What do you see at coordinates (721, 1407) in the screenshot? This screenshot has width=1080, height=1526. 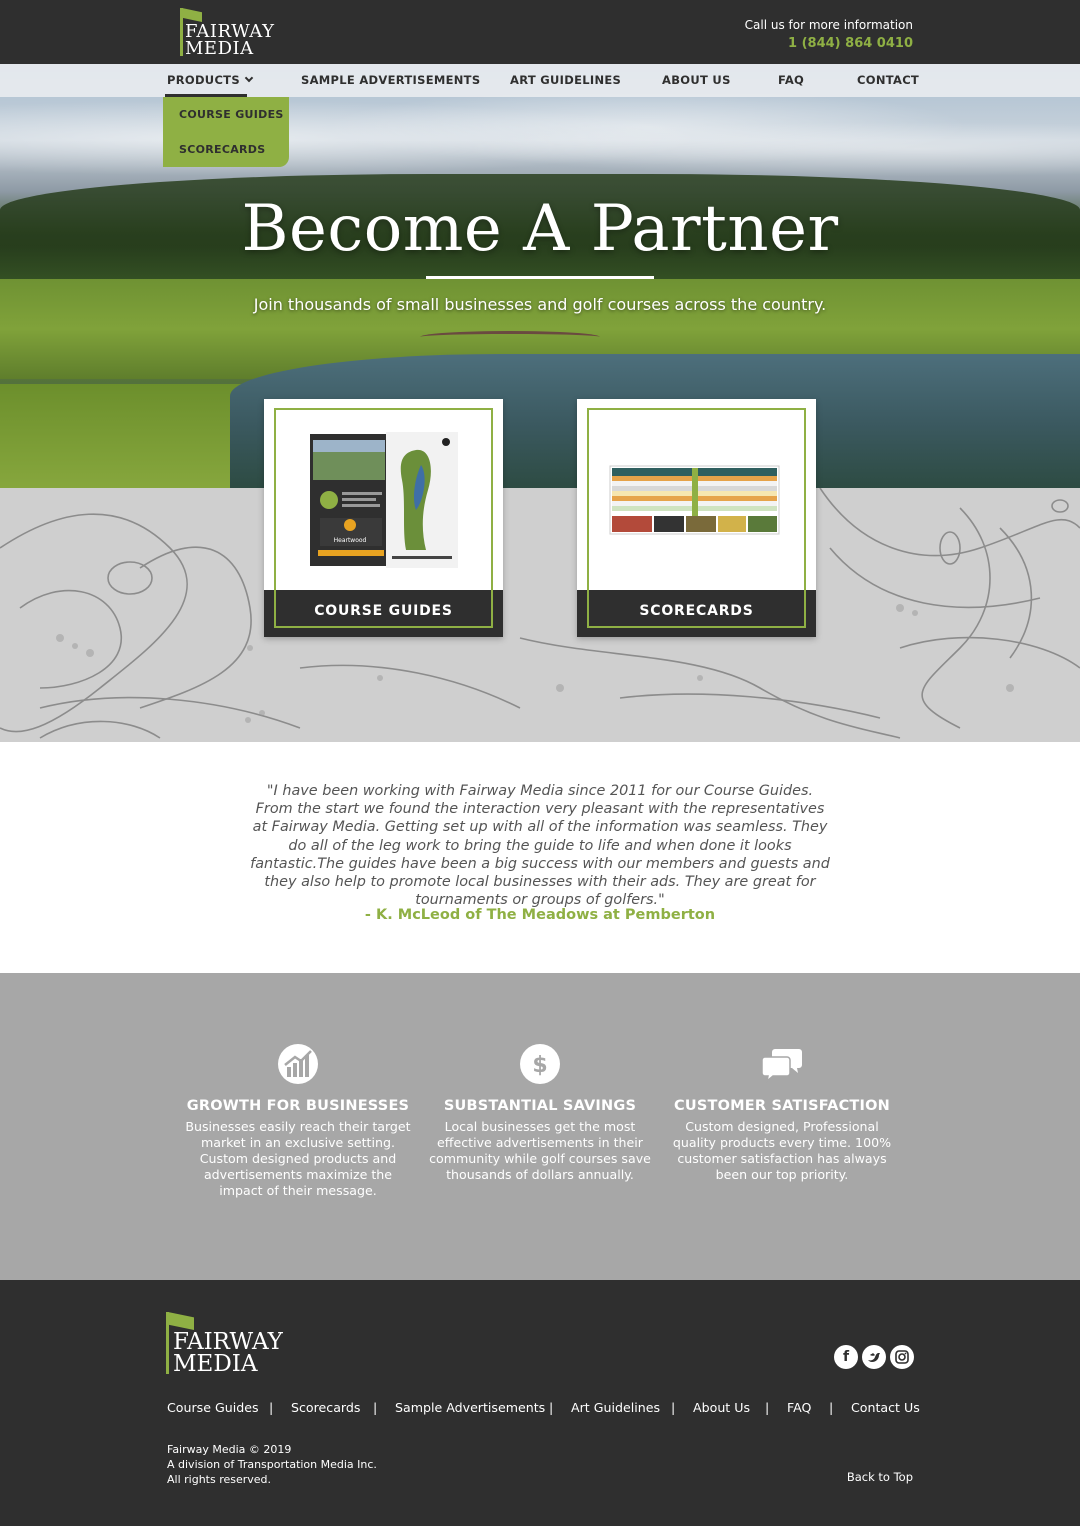 I see `footer-link-about-us: About Us` at bounding box center [721, 1407].